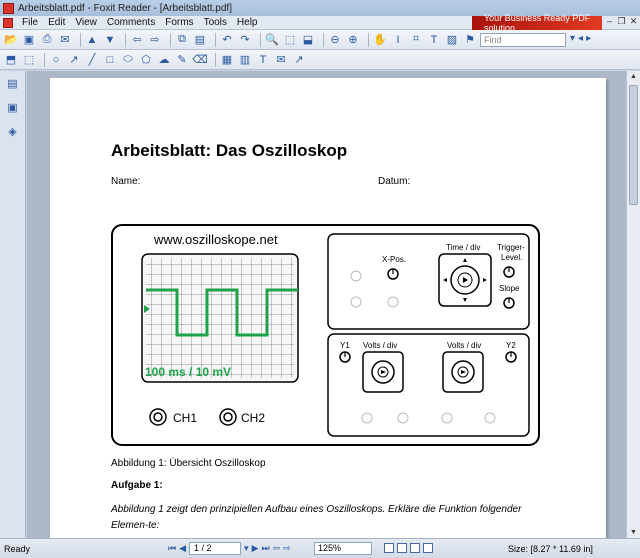 The image size is (640, 558). Describe the element at coordinates (8, 8) in the screenshot. I see `foxit-app-icon` at that location.